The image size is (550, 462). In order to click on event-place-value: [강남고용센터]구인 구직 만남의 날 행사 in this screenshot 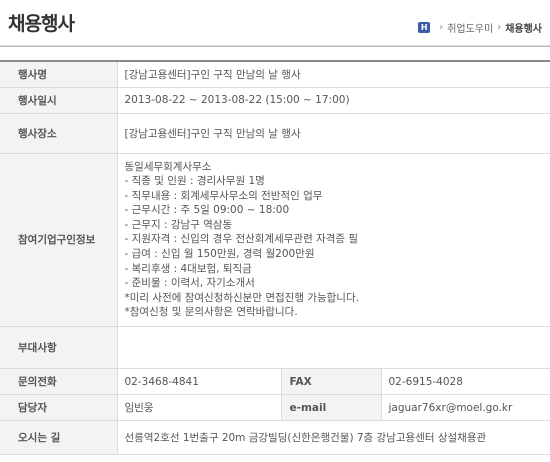, I will do `click(333, 133)`.